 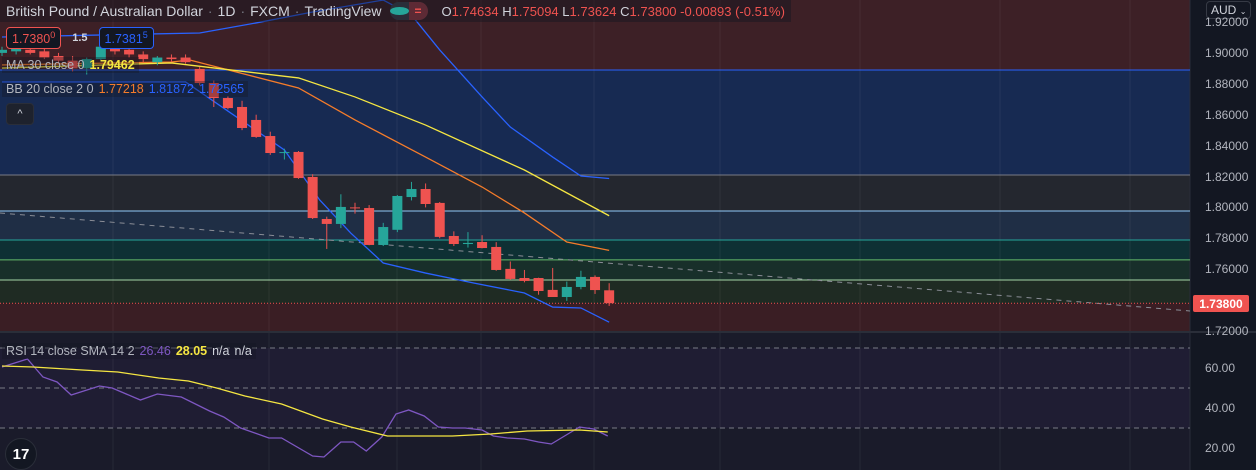 What do you see at coordinates (270, 11) in the screenshot?
I see `exchange: FXCM` at bounding box center [270, 11].